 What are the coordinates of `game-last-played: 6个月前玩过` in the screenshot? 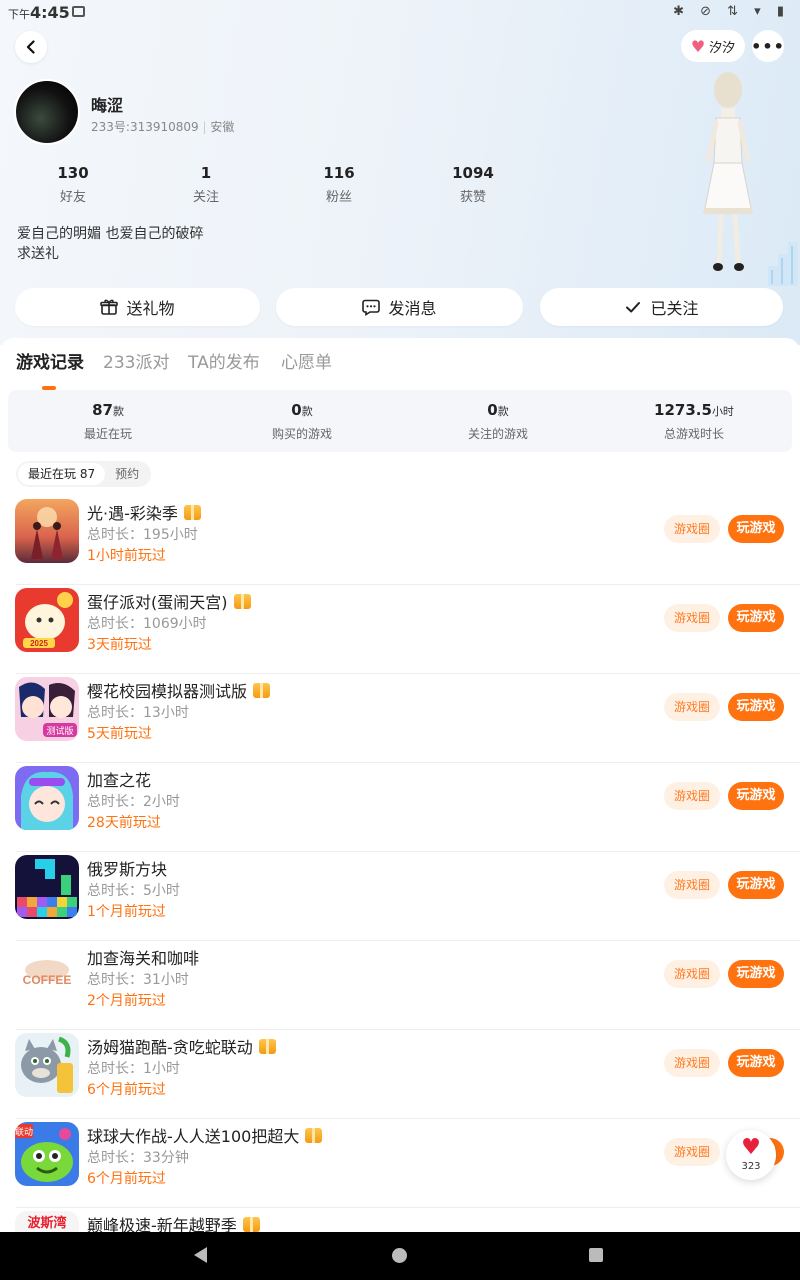 It's located at (126, 1090).